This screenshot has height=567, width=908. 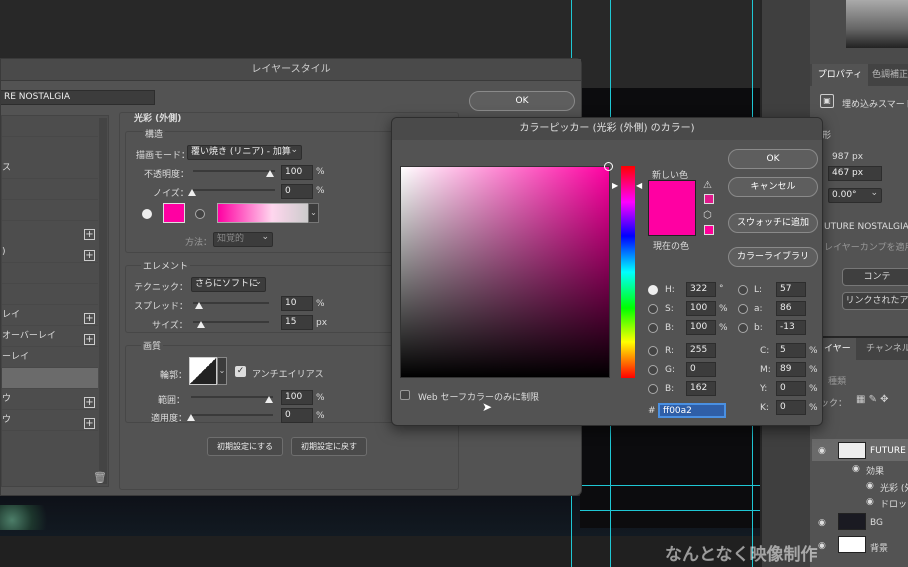 What do you see at coordinates (773, 159) in the screenshot?
I see `color-picker-ok-button: OK` at bounding box center [773, 159].